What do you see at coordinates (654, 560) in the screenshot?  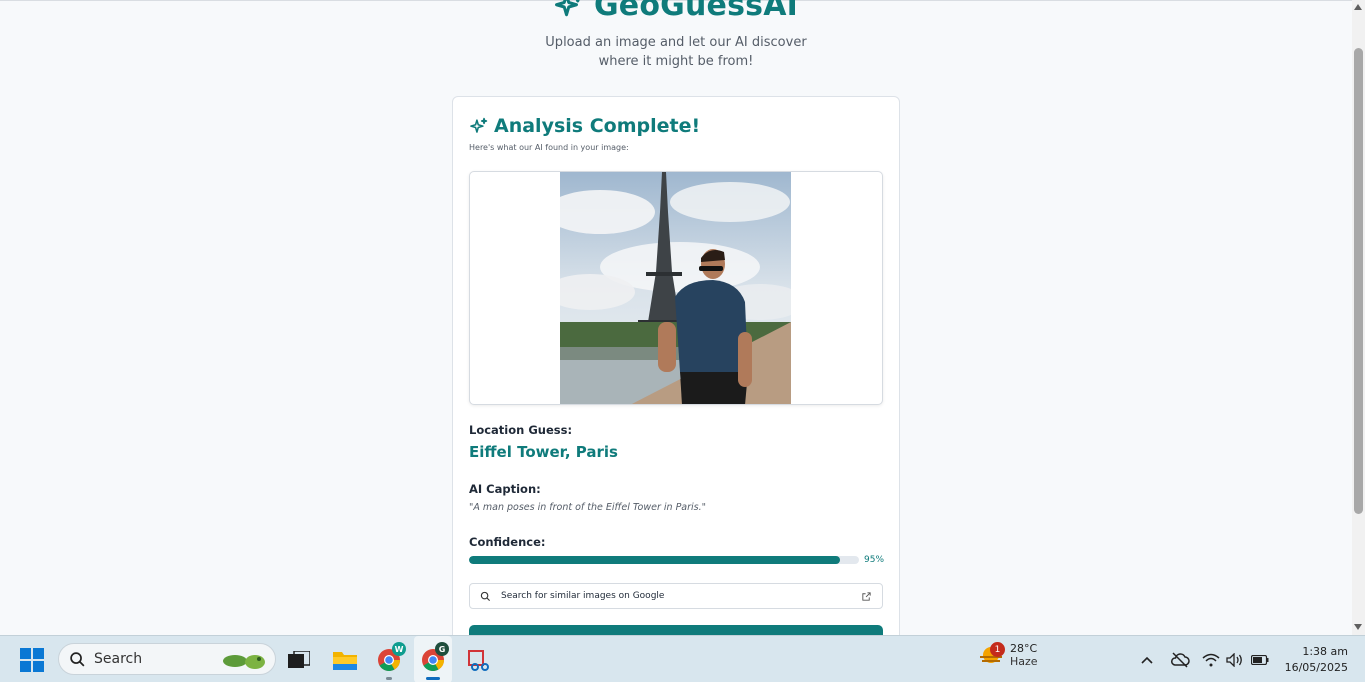 I see `confidence-bar-fill` at bounding box center [654, 560].